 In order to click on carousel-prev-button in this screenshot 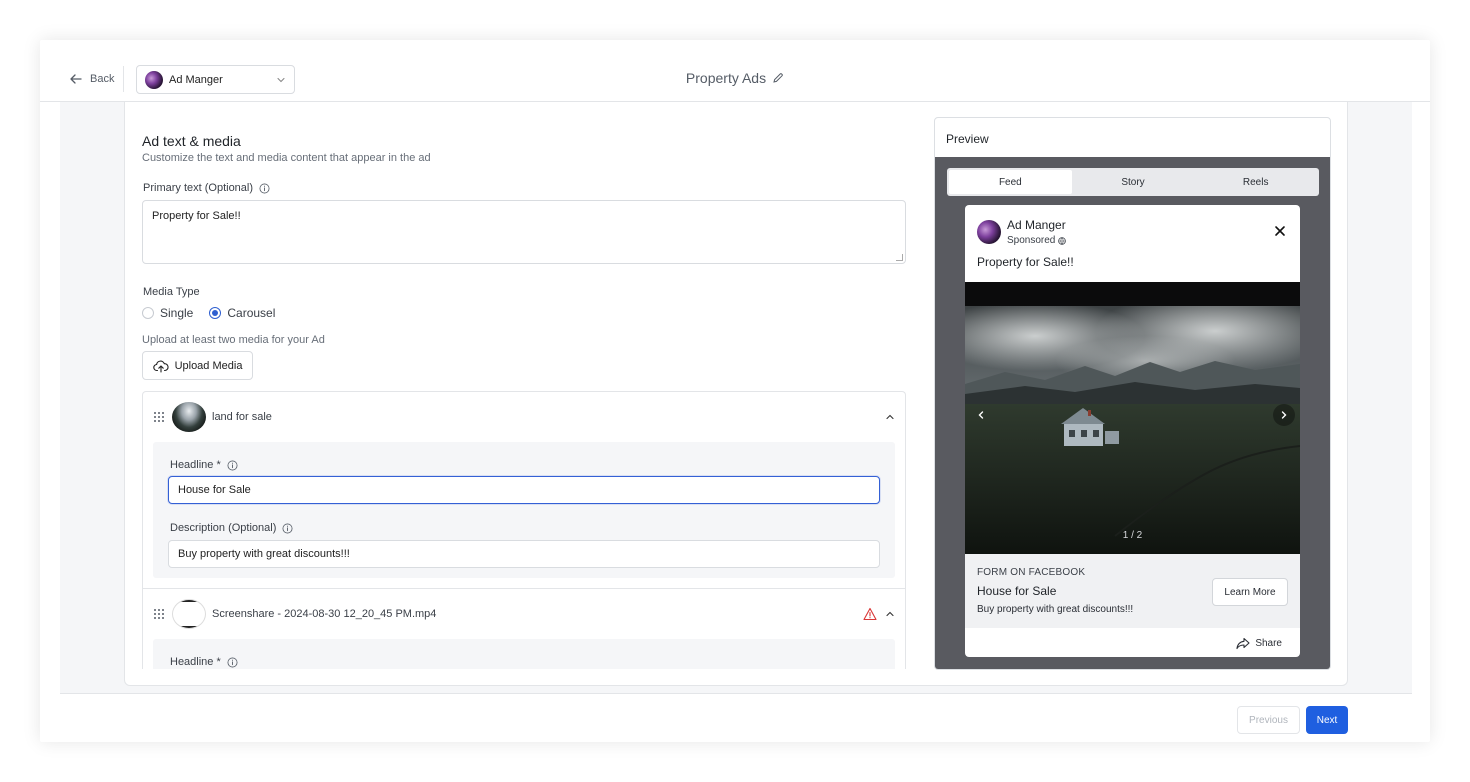, I will do `click(981, 415)`.